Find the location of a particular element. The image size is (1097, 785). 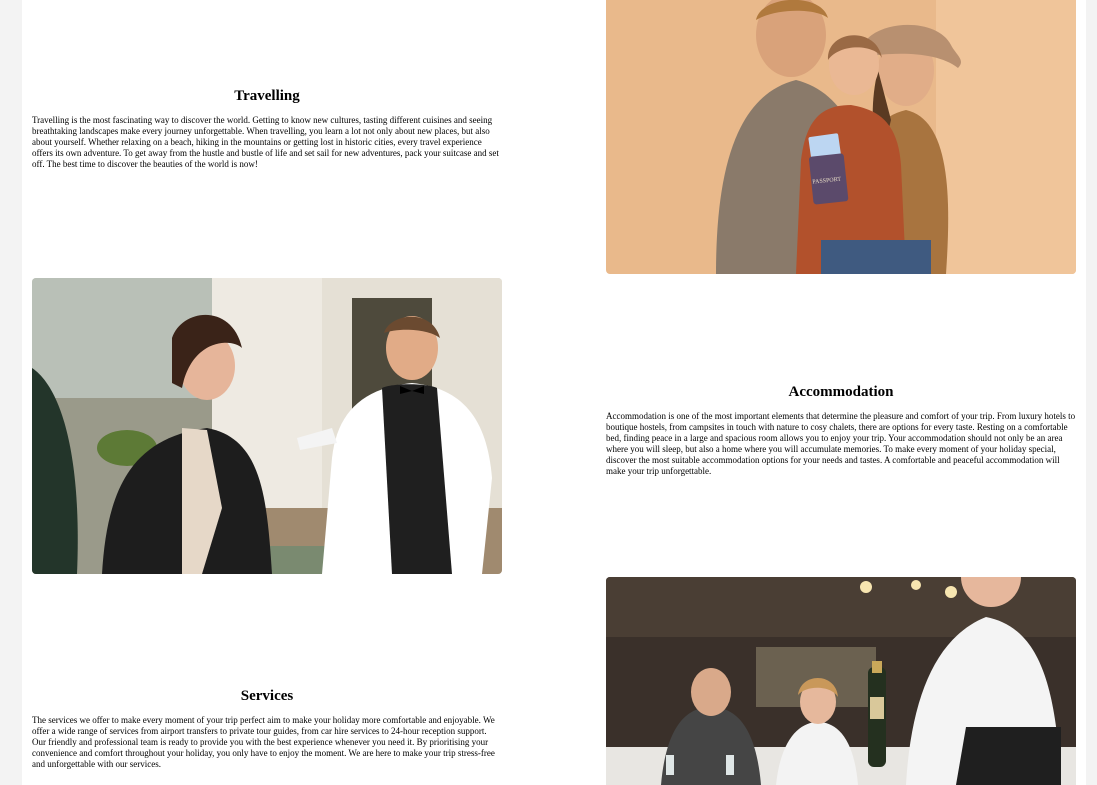

services-restaurant-photo is located at coordinates (841, 681).